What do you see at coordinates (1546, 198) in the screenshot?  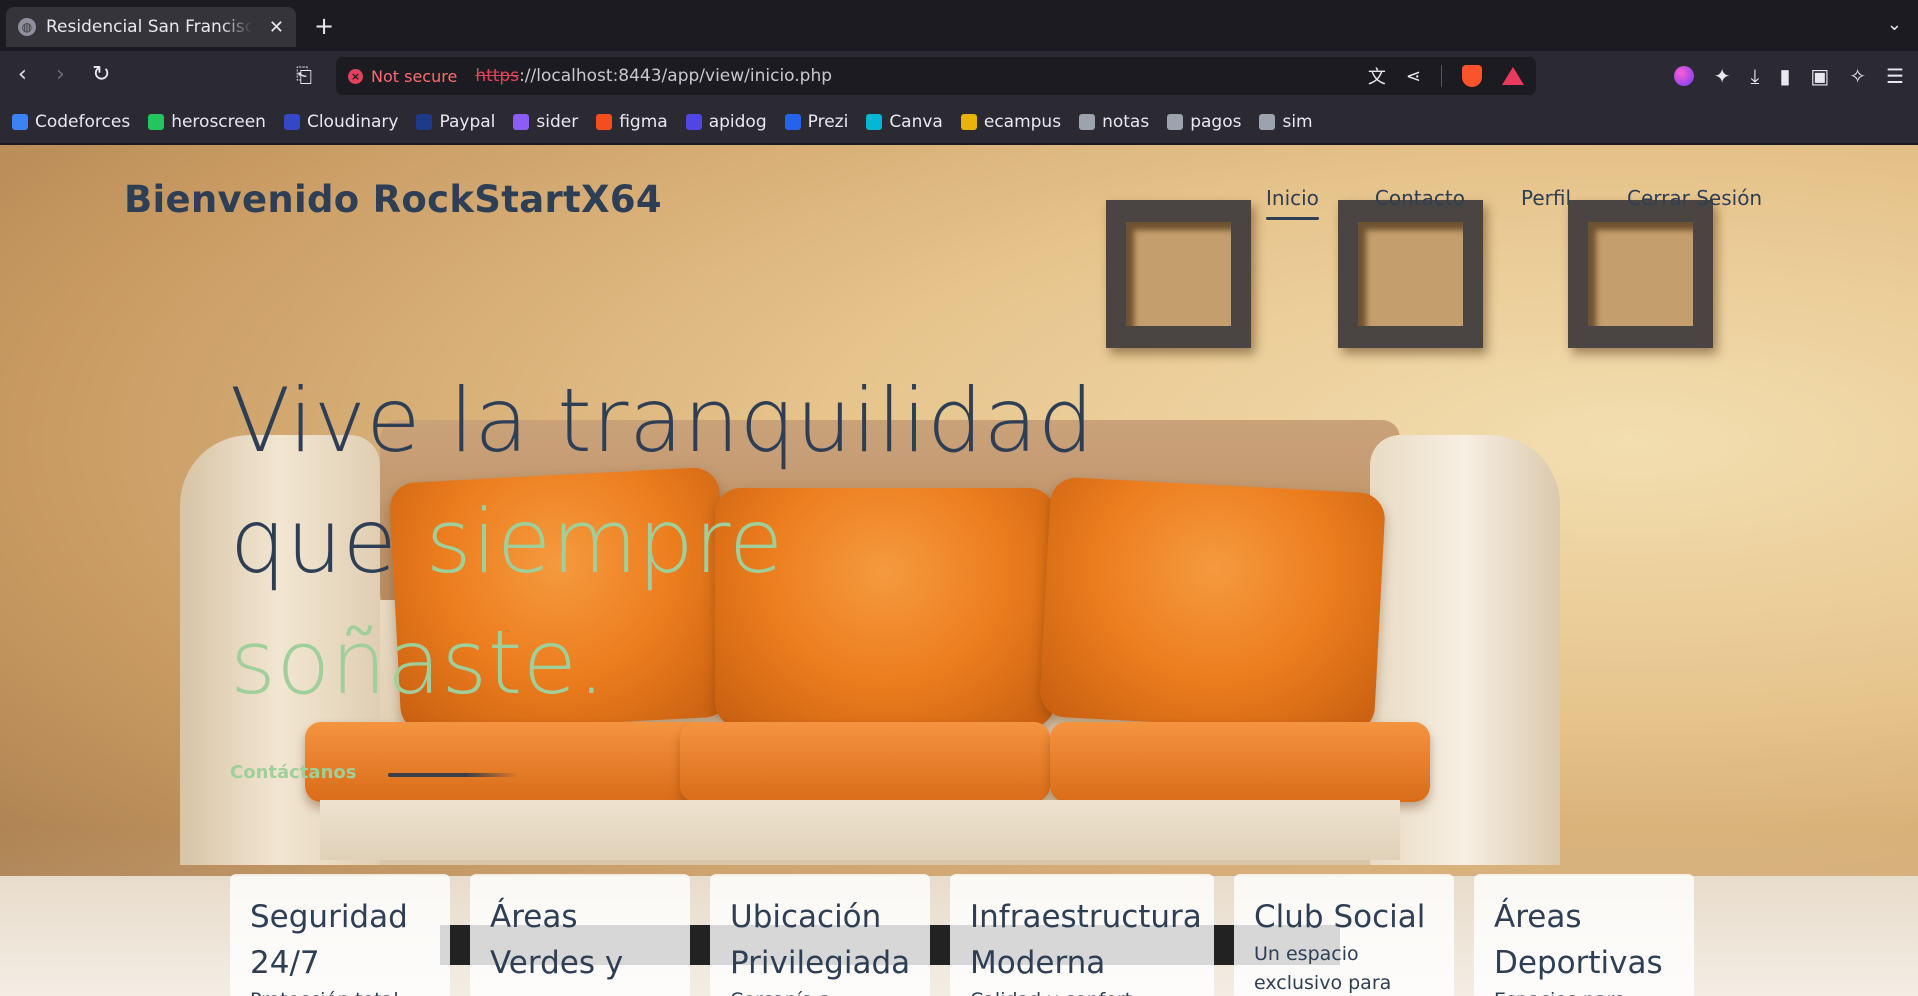 I see `nav-link-perfil: Perfil` at bounding box center [1546, 198].